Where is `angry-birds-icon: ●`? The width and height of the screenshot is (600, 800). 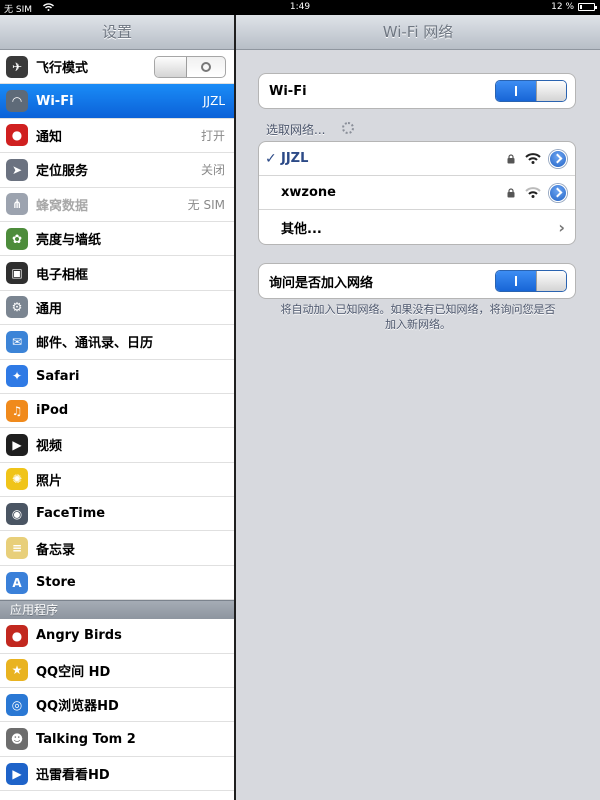
angry-birds-icon: ● is located at coordinates (17, 635).